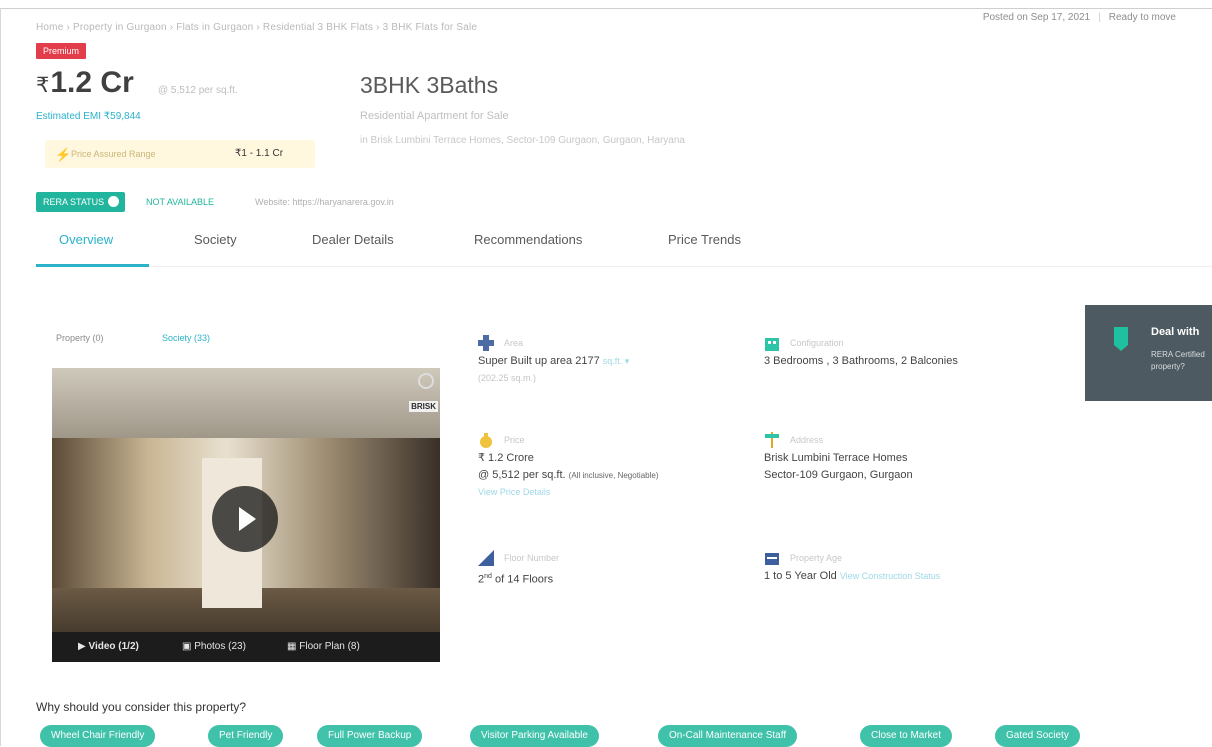 This screenshot has width=1212, height=747. Describe the element at coordinates (534, 736) in the screenshot. I see `chip-visitor-parking: Visitor Parking Available` at that location.